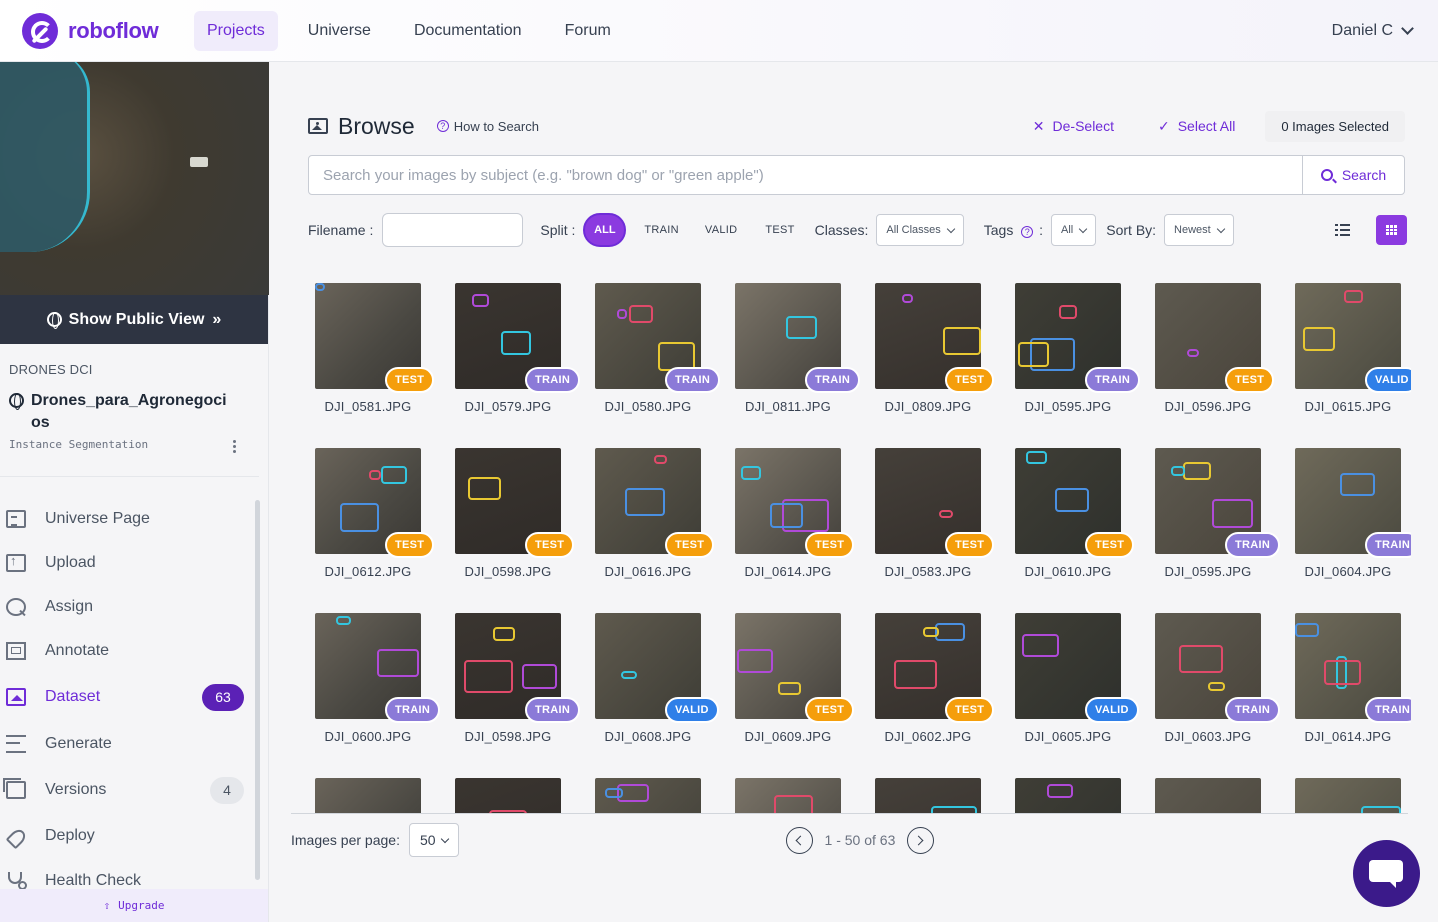 The width and height of the screenshot is (1438, 922). I want to click on sidebar-item-deploy: Deploy, so click(128, 836).